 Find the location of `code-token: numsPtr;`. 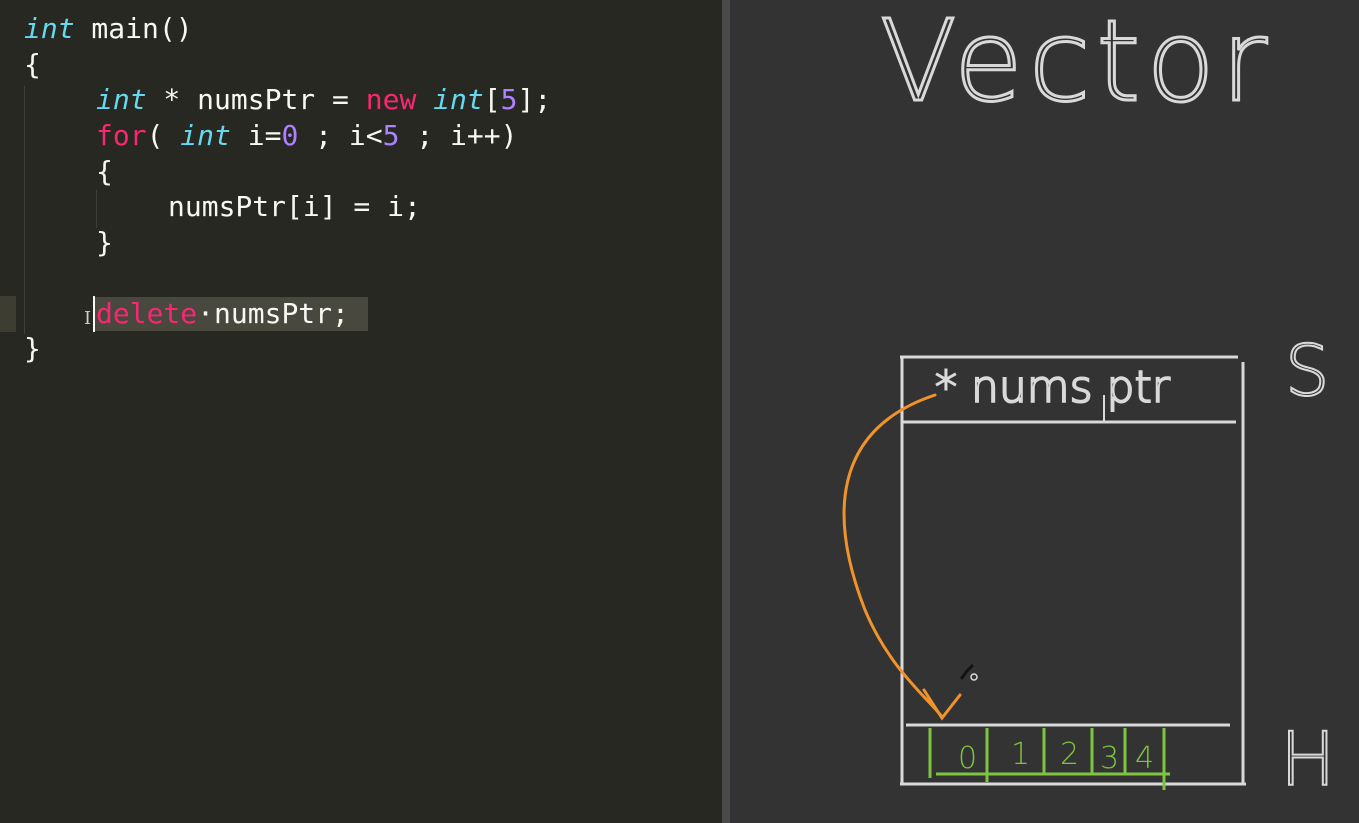

code-token: numsPtr; is located at coordinates (281, 313).